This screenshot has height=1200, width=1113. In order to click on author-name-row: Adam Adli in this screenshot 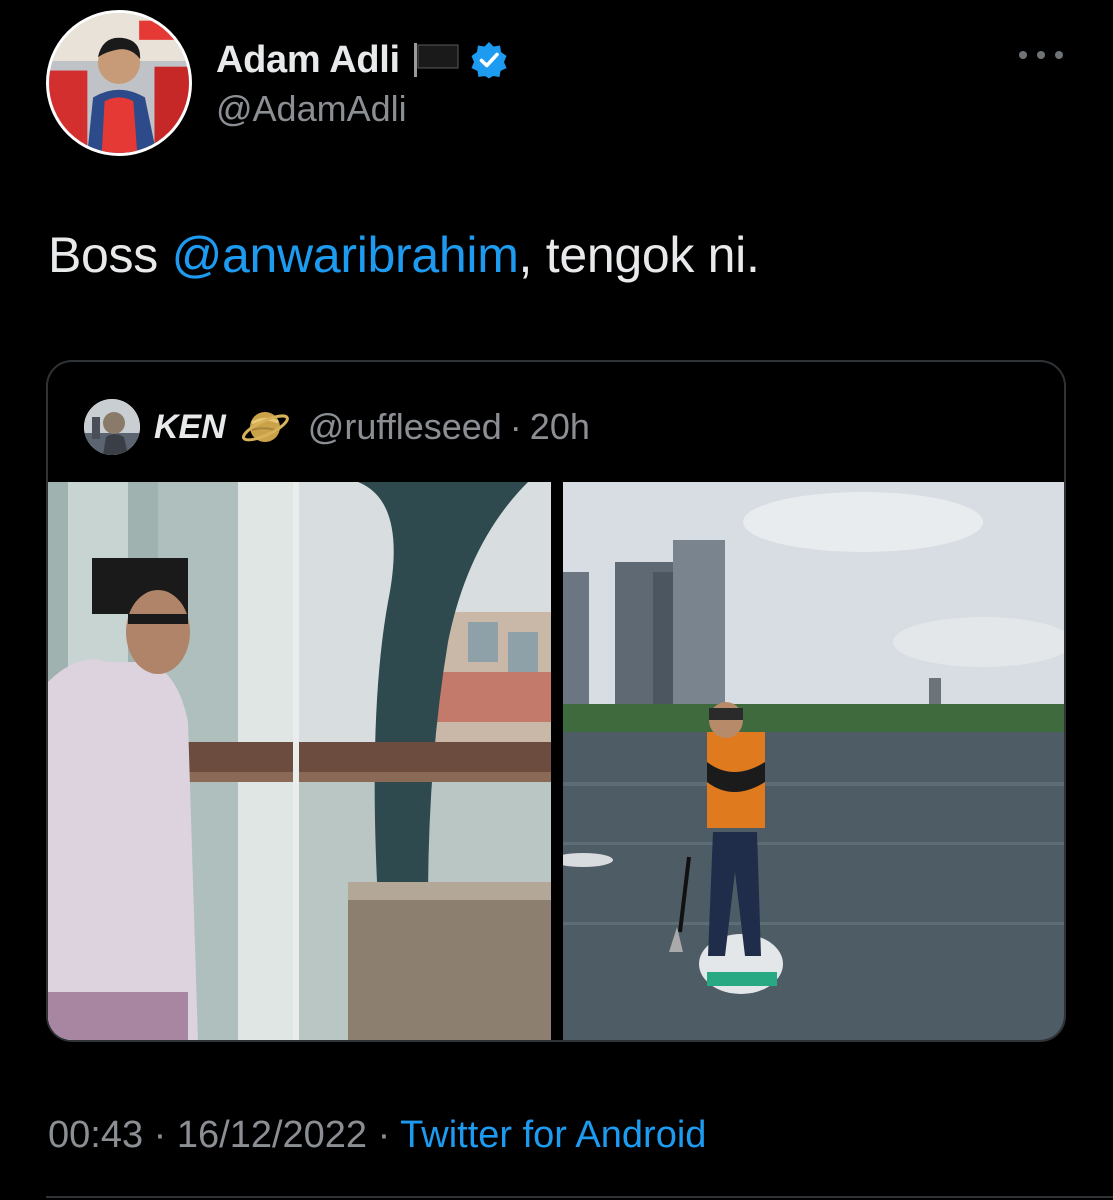, I will do `click(362, 60)`.